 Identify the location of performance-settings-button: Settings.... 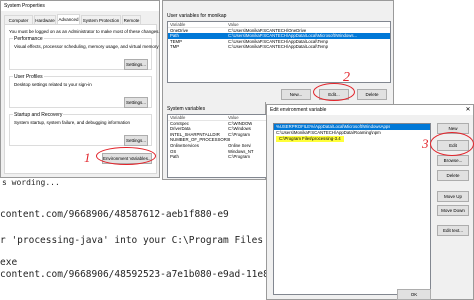
(136, 64).